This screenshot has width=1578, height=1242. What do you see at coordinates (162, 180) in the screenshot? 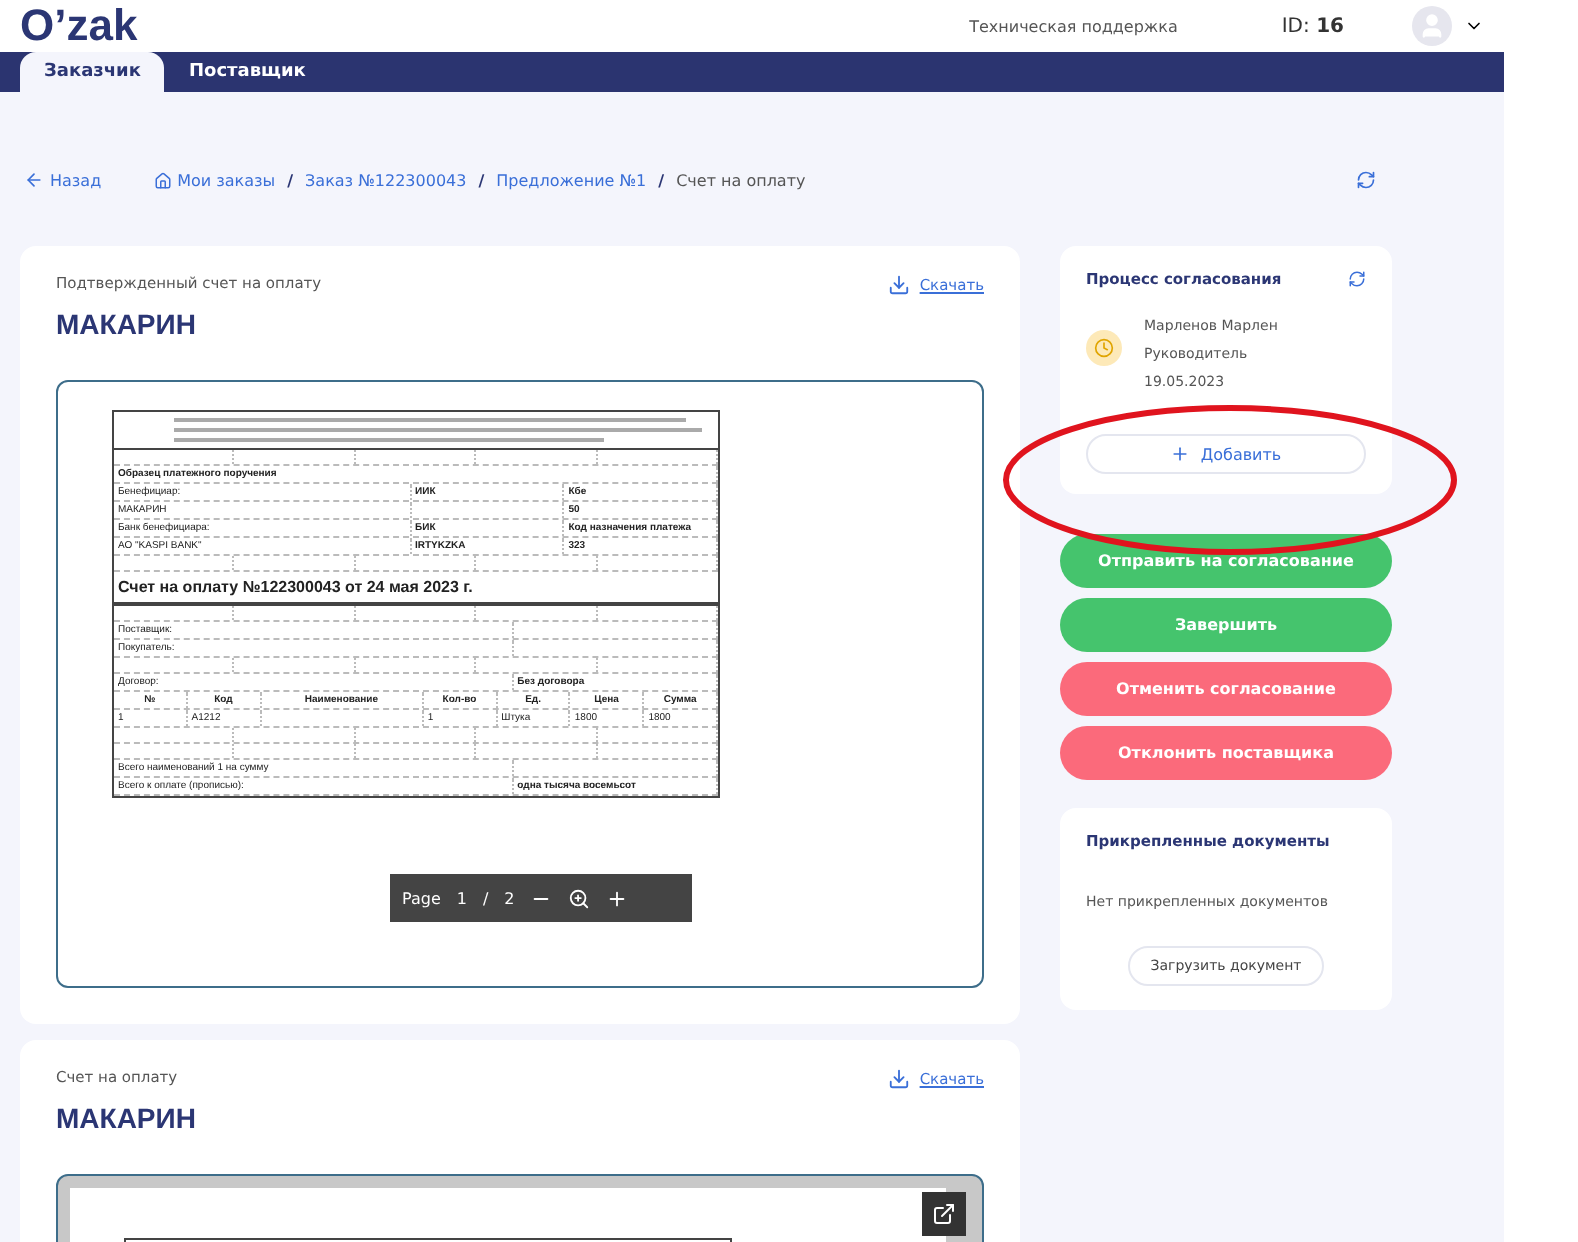
I see `home-icon` at bounding box center [162, 180].